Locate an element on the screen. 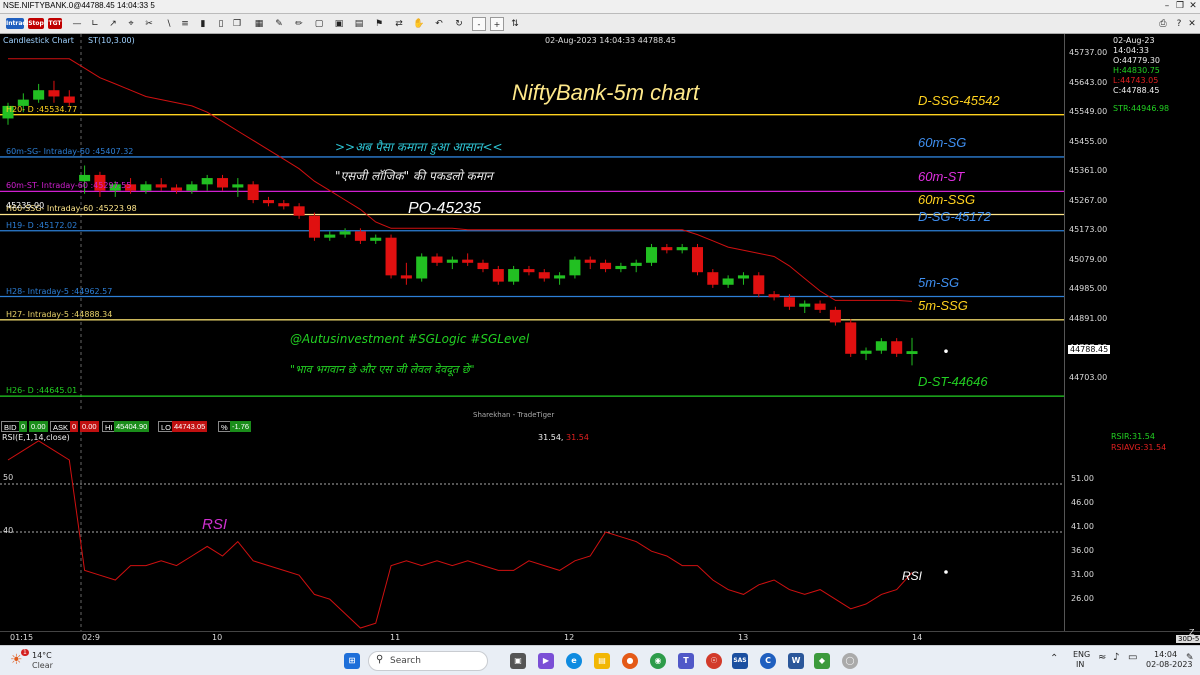 The height and width of the screenshot is (675, 1200). price-tick-label: 44891.00 is located at coordinates (1088, 318).